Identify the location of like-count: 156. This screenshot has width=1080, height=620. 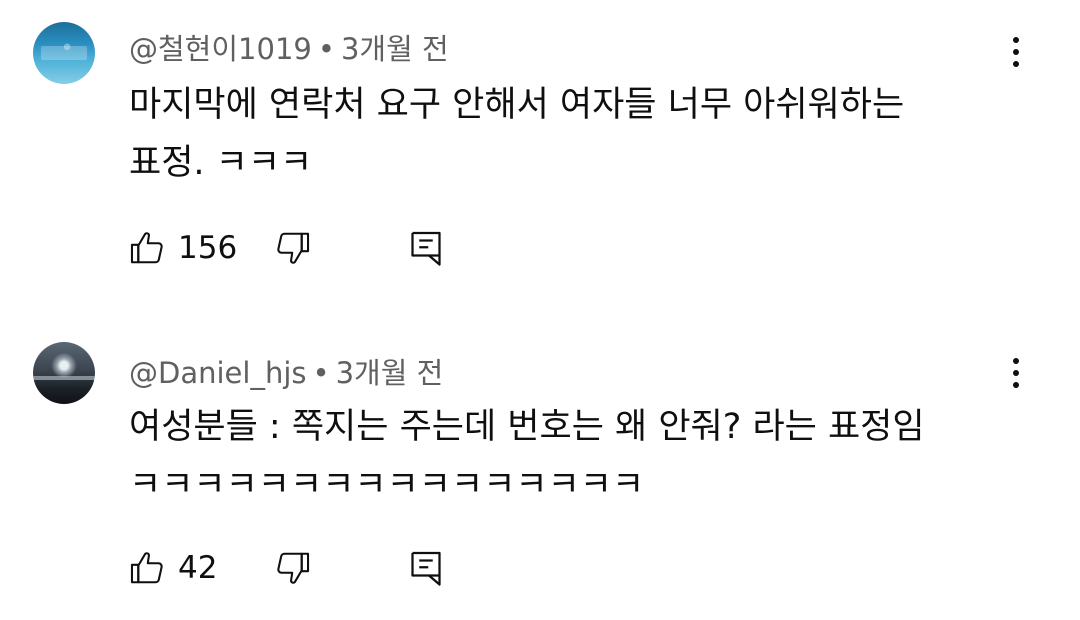
(208, 248).